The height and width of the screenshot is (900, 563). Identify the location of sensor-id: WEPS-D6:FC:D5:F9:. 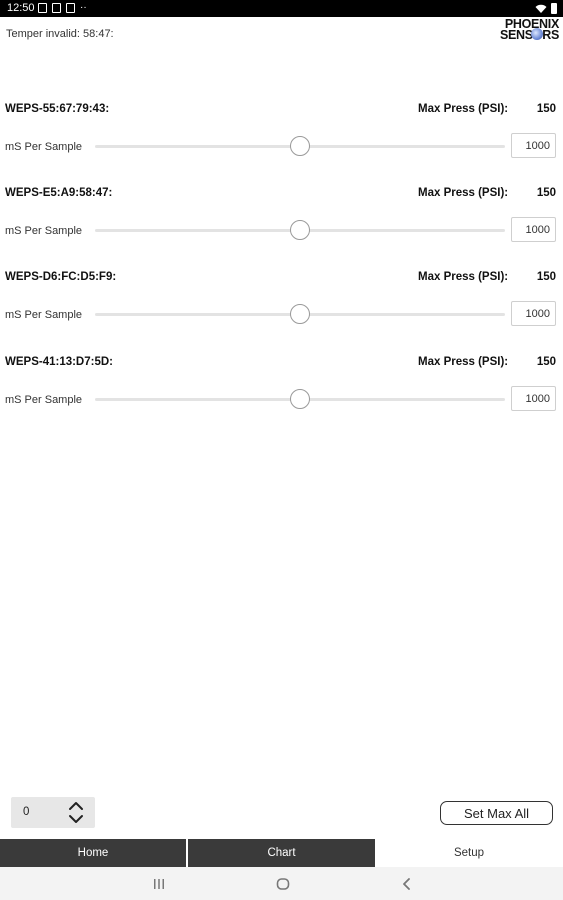
(61, 277).